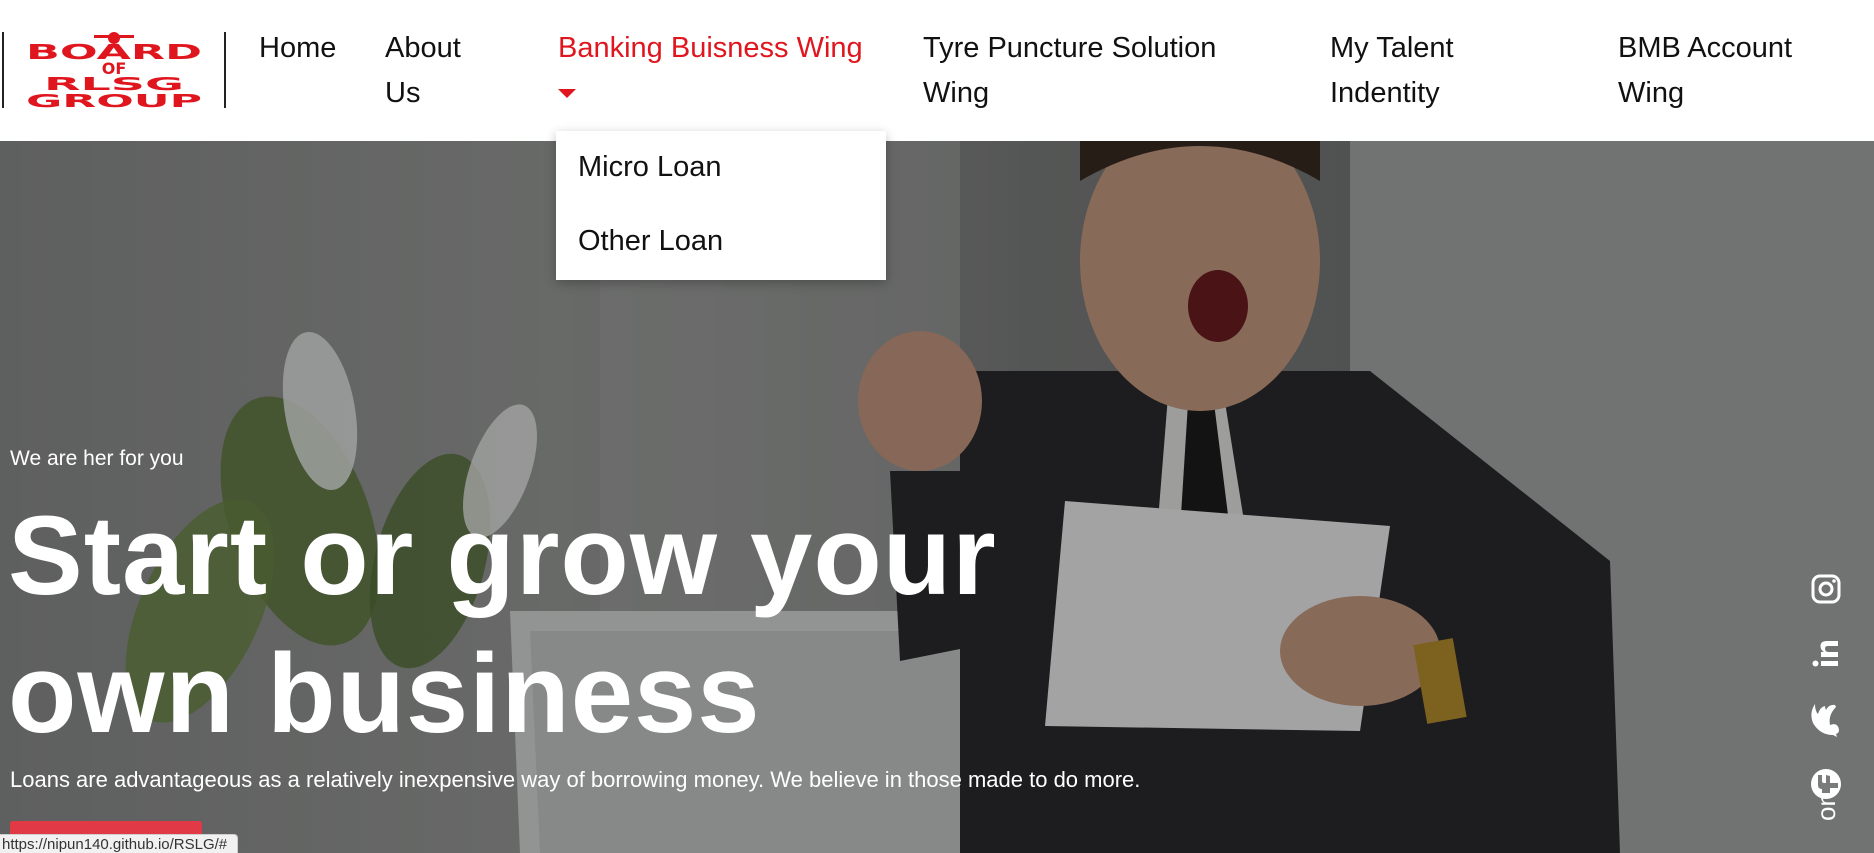 This screenshot has height=853, width=1874. I want to click on nav-banking-business-wing: Banking Buisness Wing, so click(710, 48).